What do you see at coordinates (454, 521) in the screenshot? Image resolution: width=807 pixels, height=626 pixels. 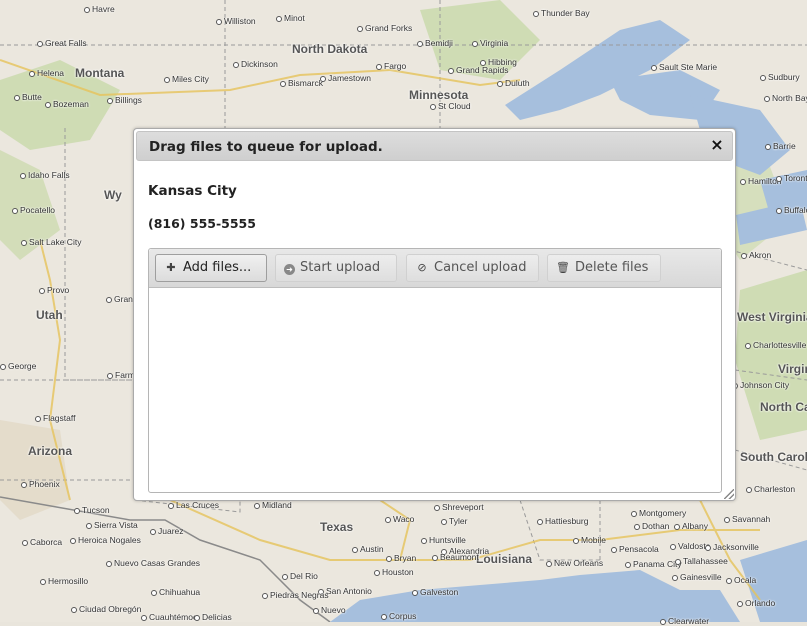 I see `map-label: Tyler` at bounding box center [454, 521].